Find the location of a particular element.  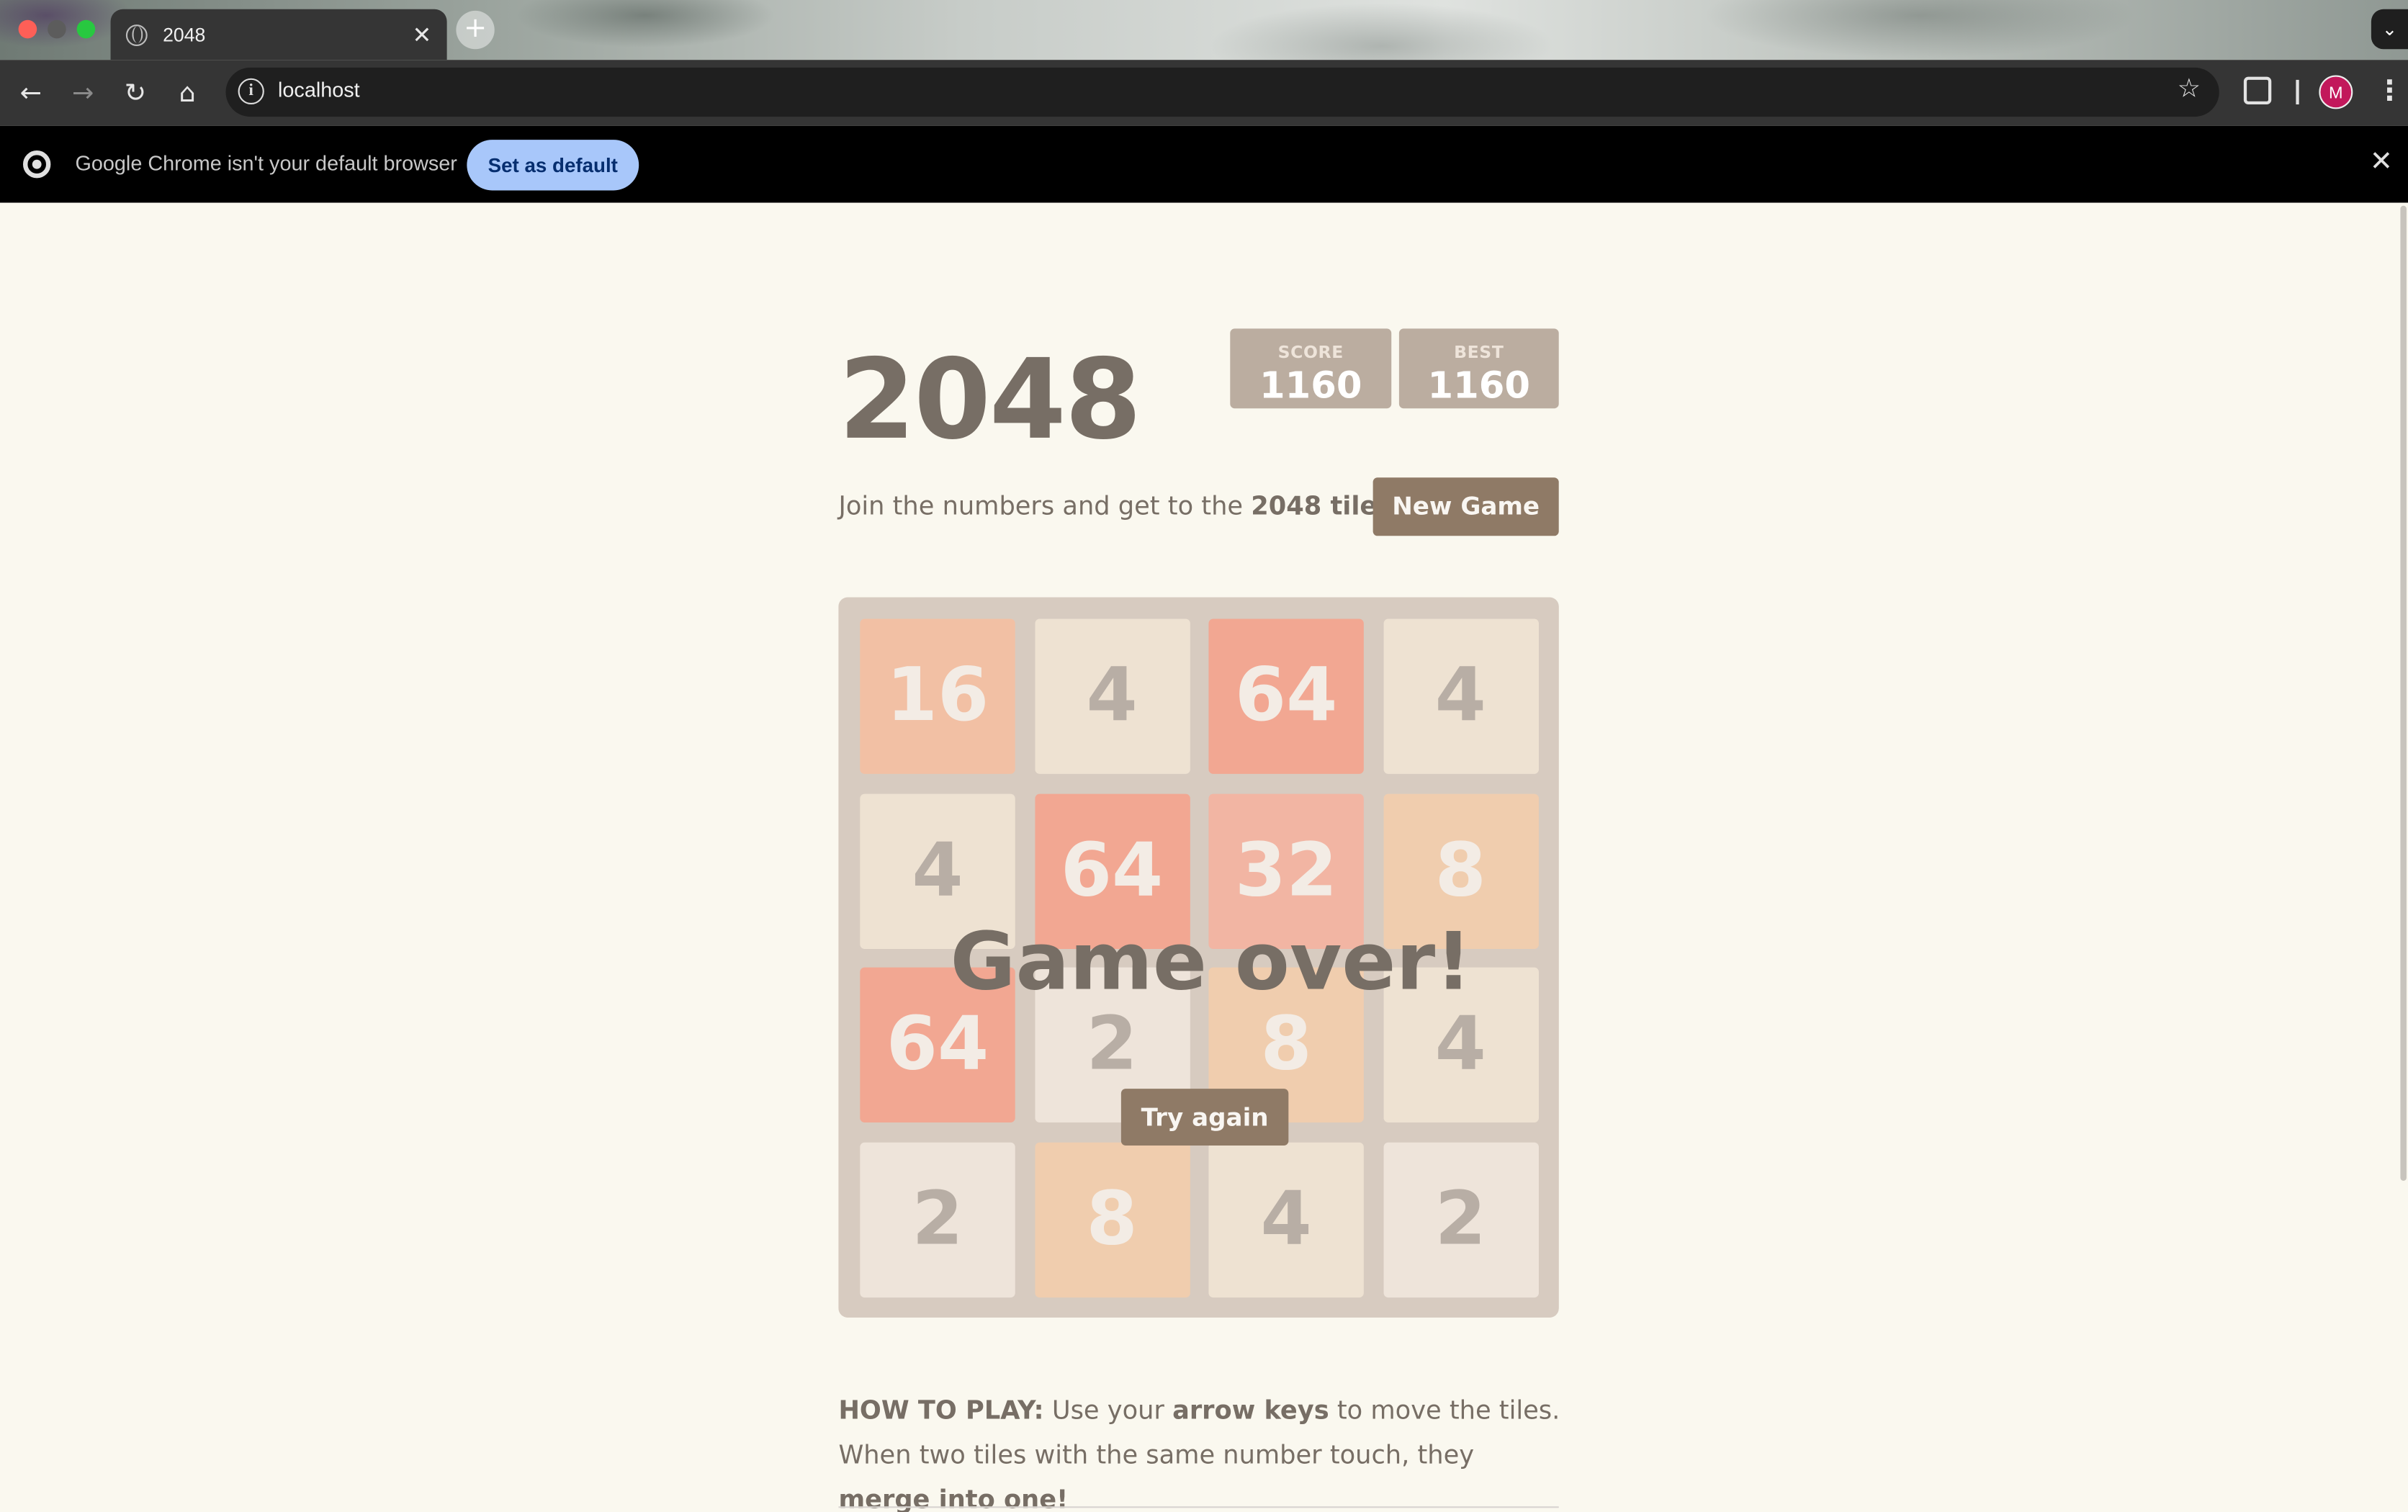

divider is located at coordinates (1198, 1507).